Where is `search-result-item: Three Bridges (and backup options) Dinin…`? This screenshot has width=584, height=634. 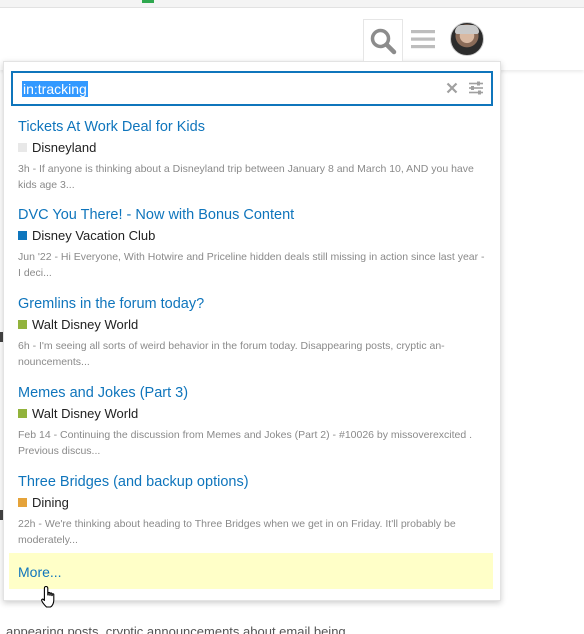 search-result-item: Three Bridges (and backup options) Dinin… is located at coordinates (255, 510).